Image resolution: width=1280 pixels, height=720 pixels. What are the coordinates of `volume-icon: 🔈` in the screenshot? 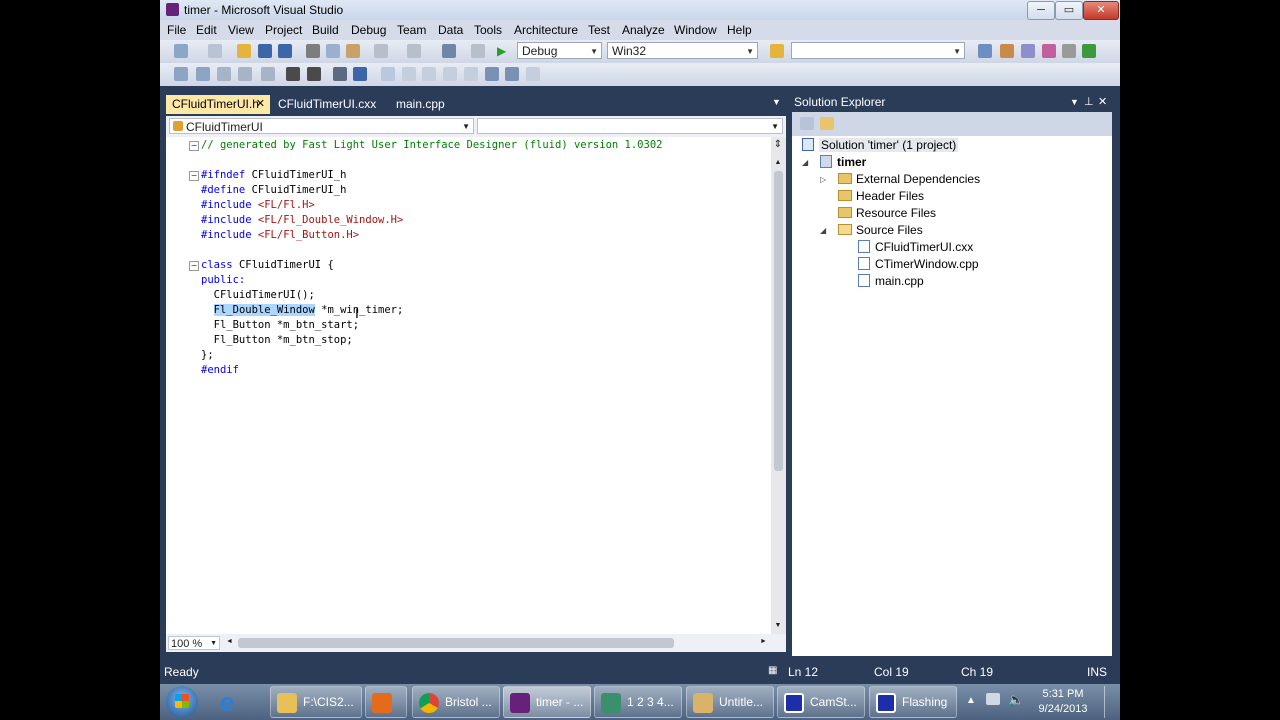 It's located at (1016, 700).